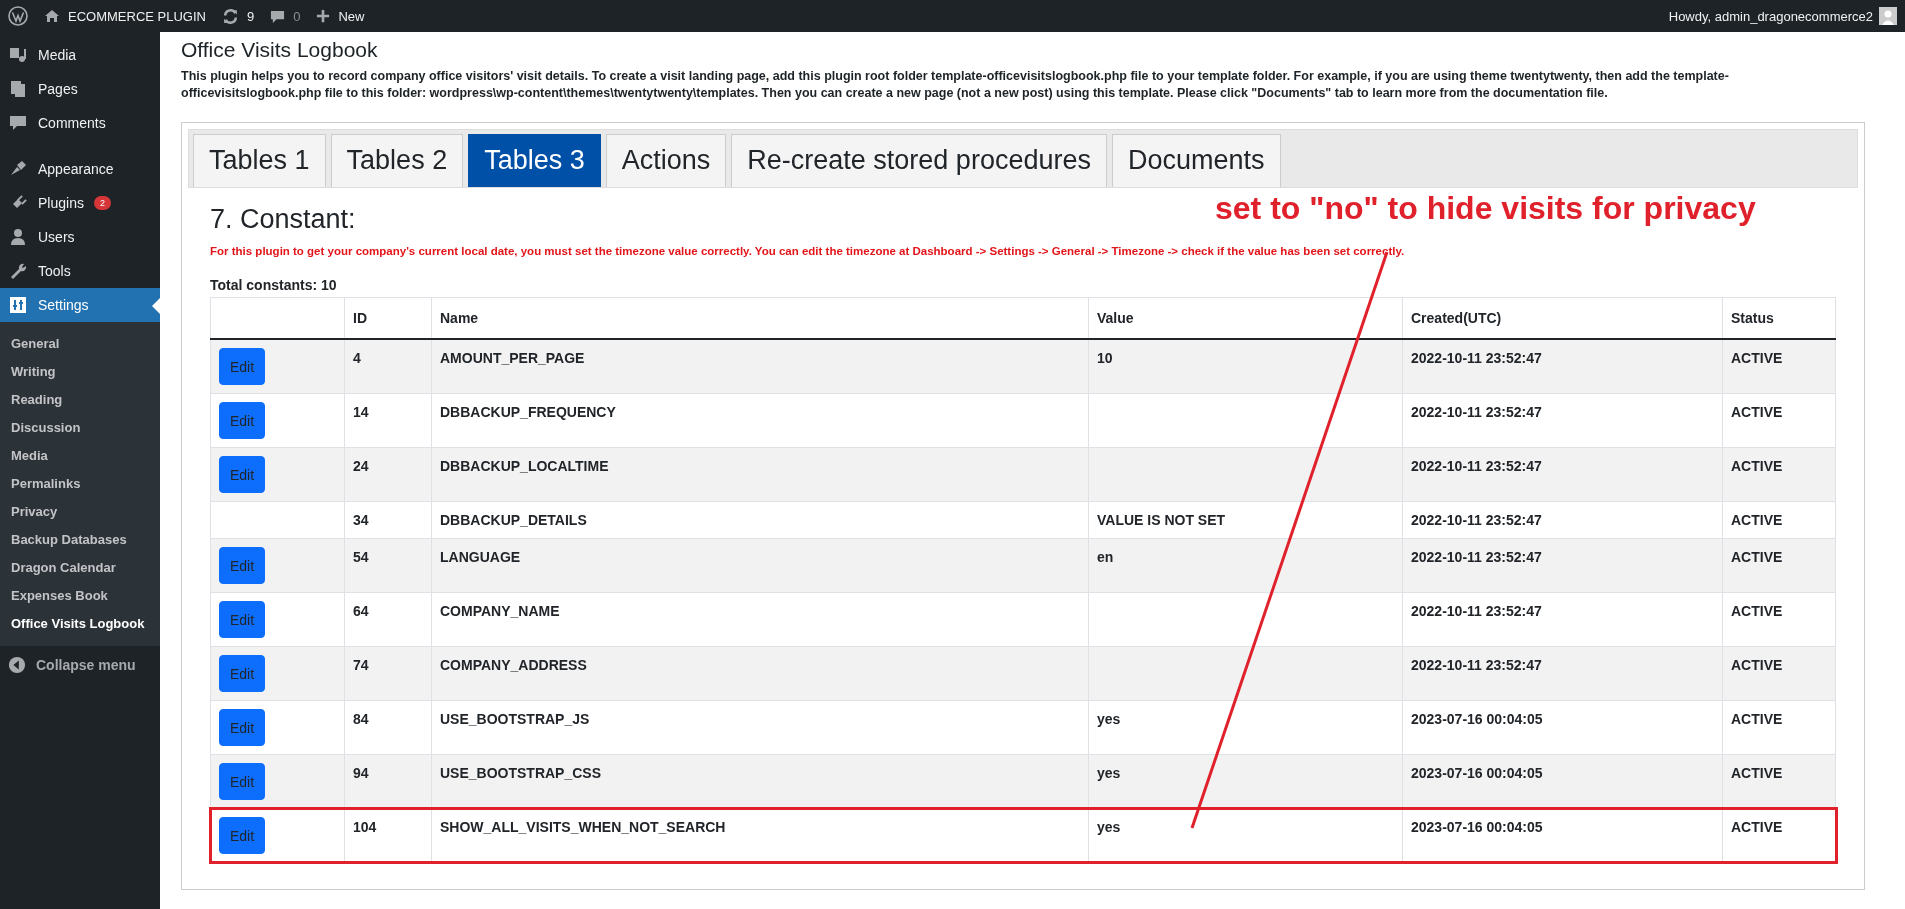 The image size is (1905, 909). What do you see at coordinates (760, 619) in the screenshot?
I see `table-cell: COMPANY_NAME` at bounding box center [760, 619].